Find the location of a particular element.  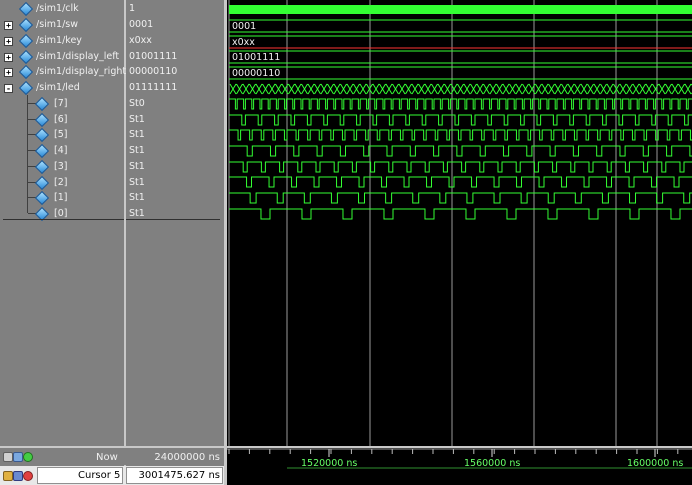

cursor-value: 3001475.627 ns is located at coordinates (179, 475).